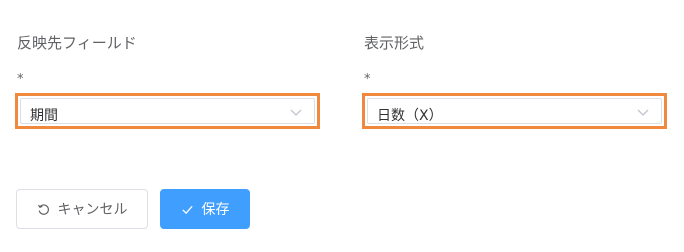 The image size is (684, 252). I want to click on select-box: 日数（X）, so click(514, 111).